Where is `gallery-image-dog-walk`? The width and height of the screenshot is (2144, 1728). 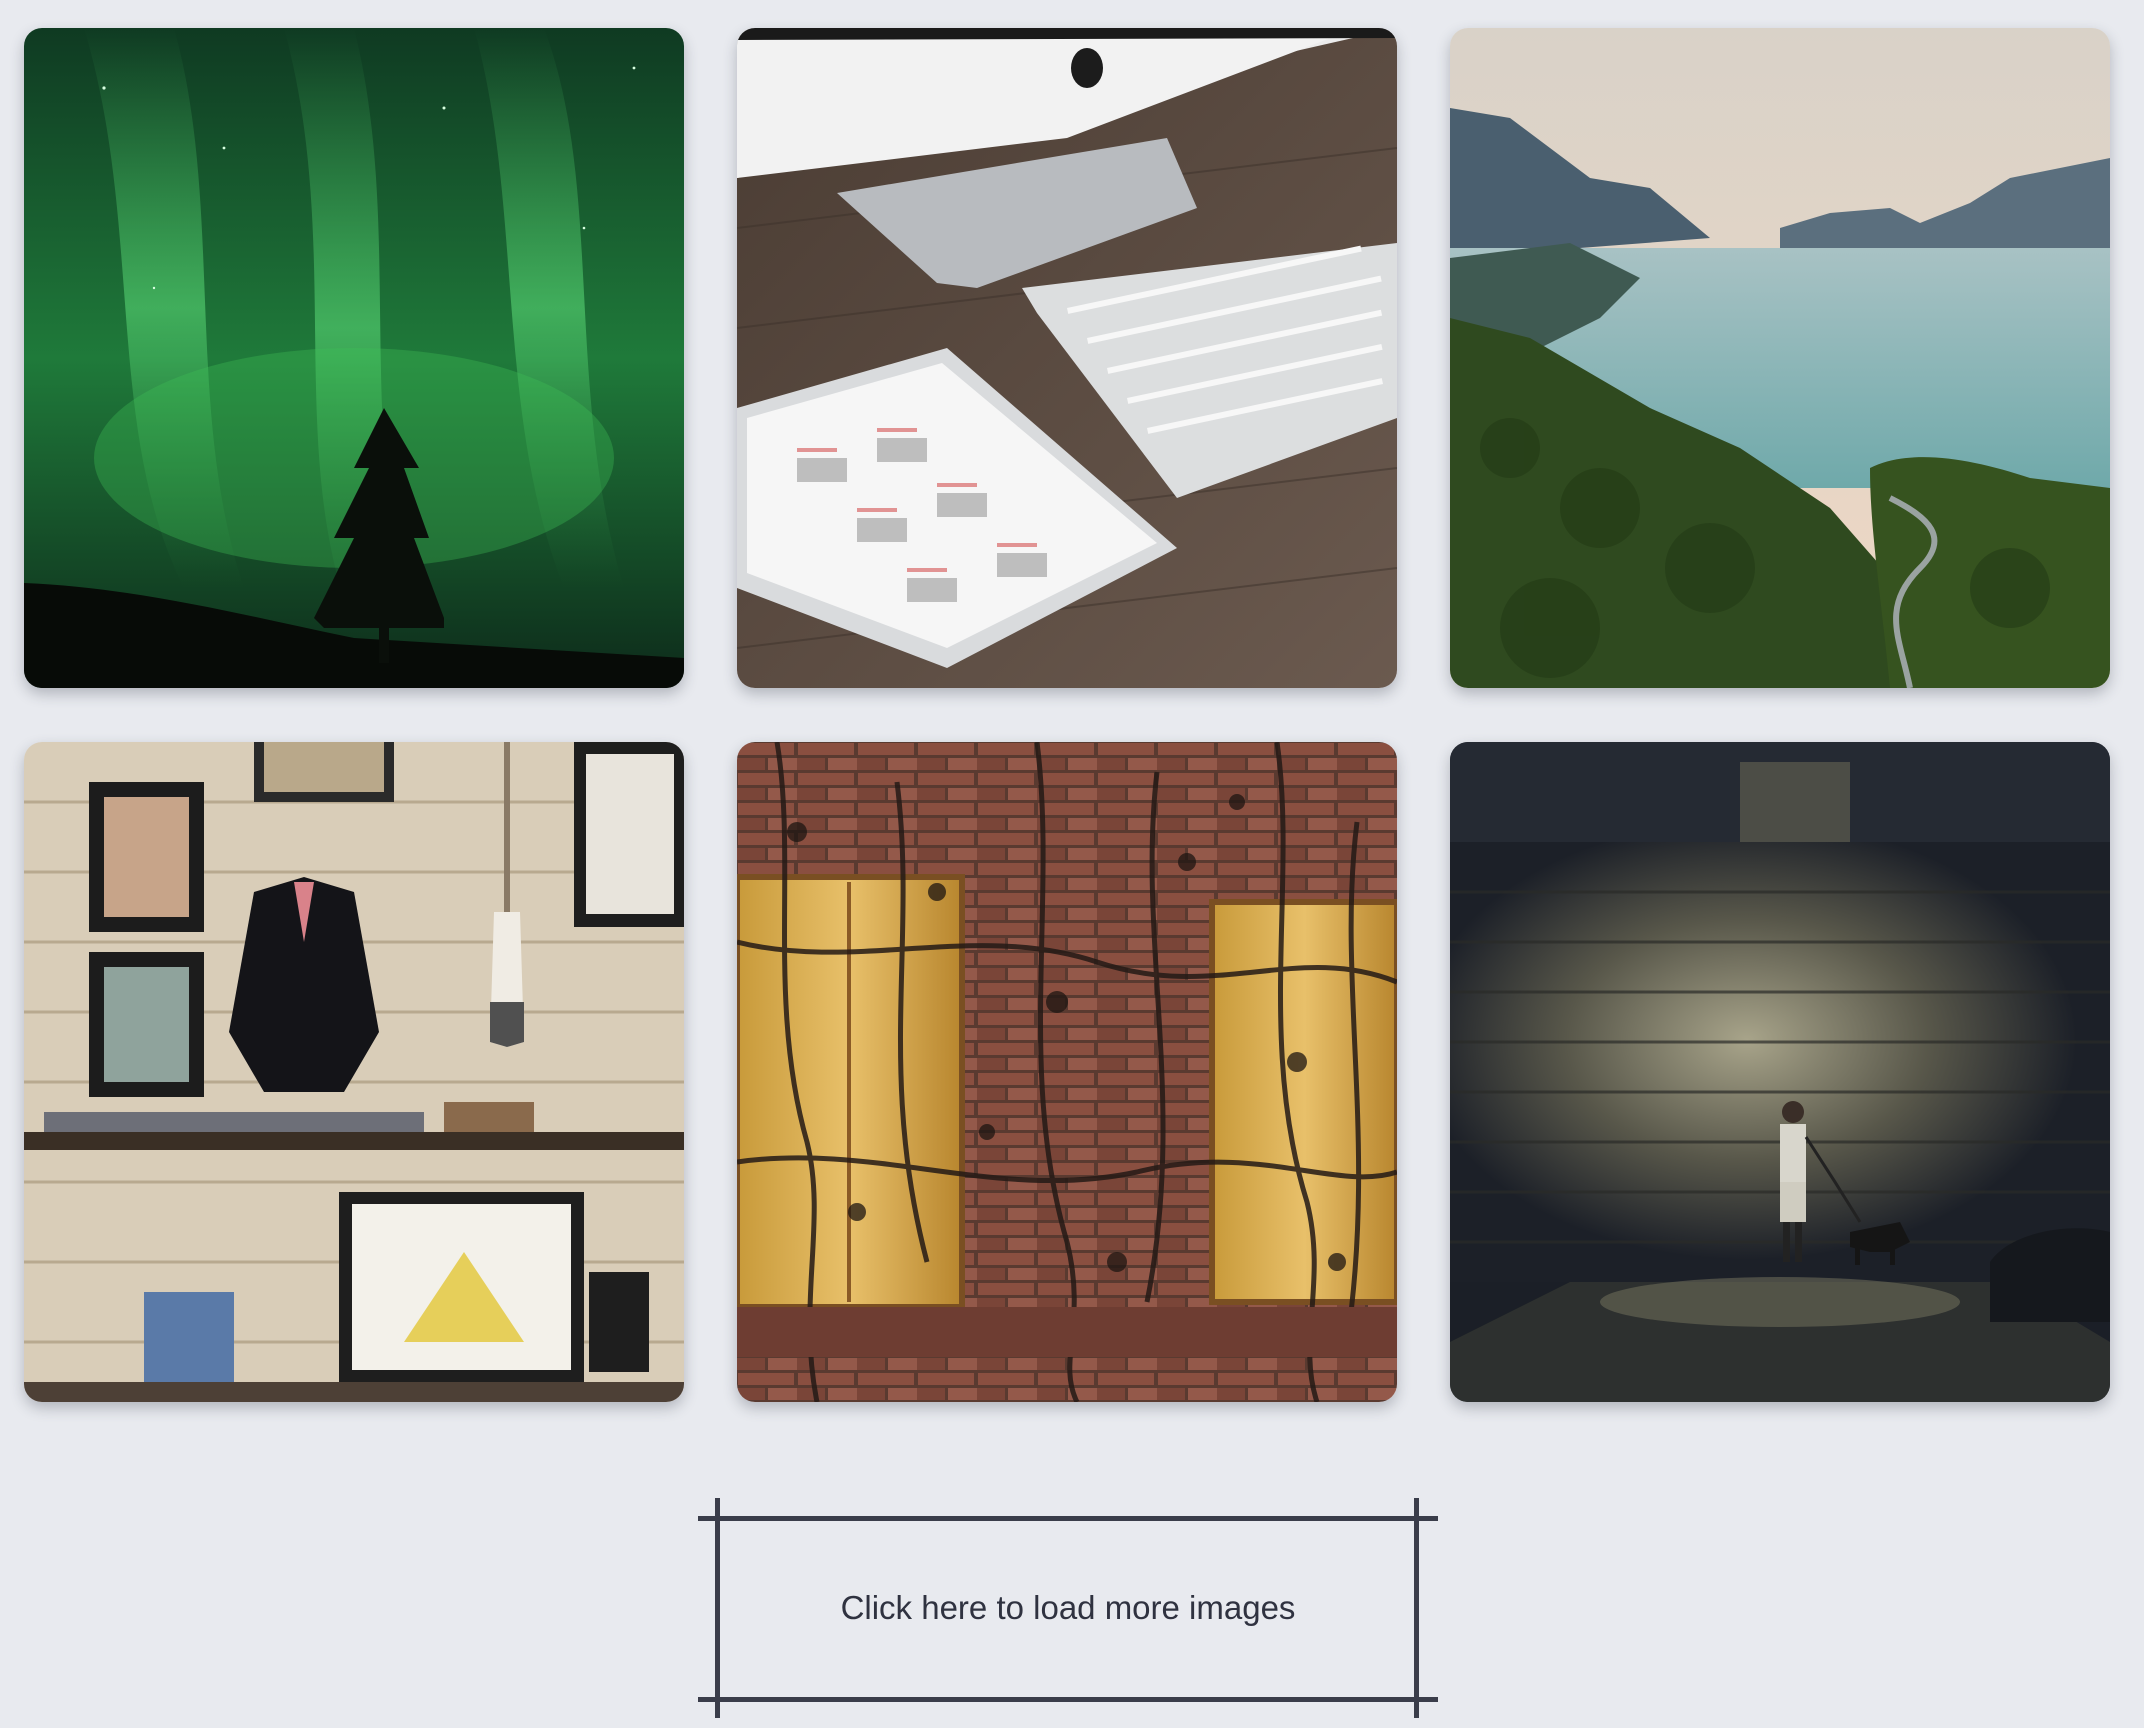
gallery-image-dog-walk is located at coordinates (1780, 1072).